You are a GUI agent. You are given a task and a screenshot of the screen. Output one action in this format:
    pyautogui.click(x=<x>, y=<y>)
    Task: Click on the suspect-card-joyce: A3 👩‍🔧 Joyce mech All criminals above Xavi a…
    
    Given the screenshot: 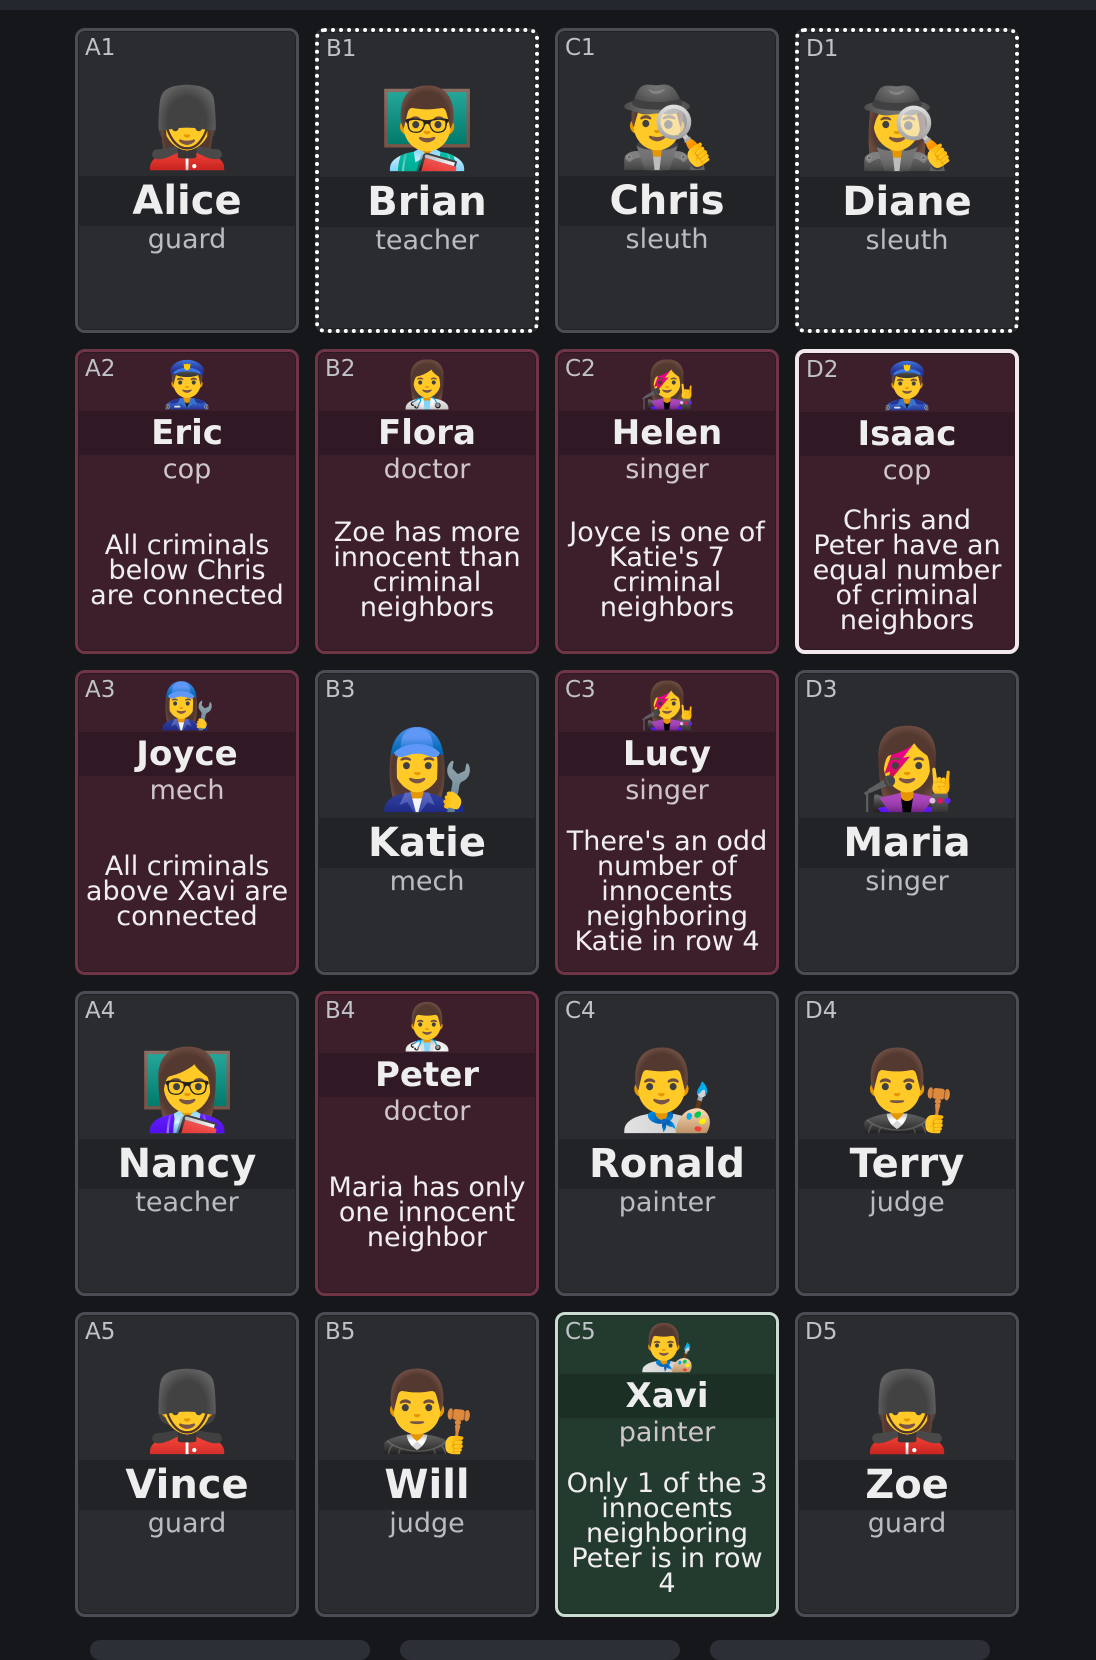 What is the action you would take?
    pyautogui.click(x=187, y=822)
    